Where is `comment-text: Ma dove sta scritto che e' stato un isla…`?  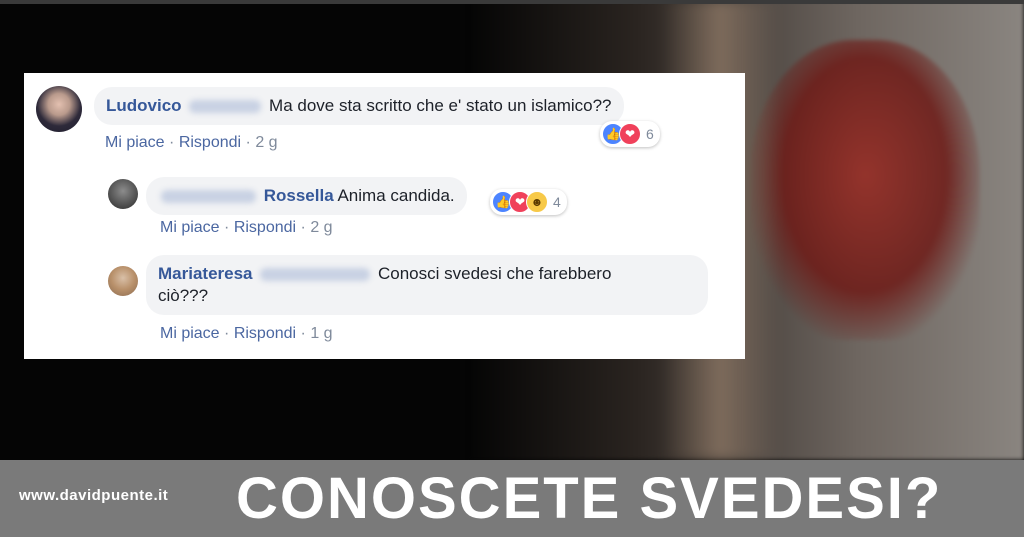 comment-text: Ma dove sta scritto che e' stato un isla… is located at coordinates (440, 105).